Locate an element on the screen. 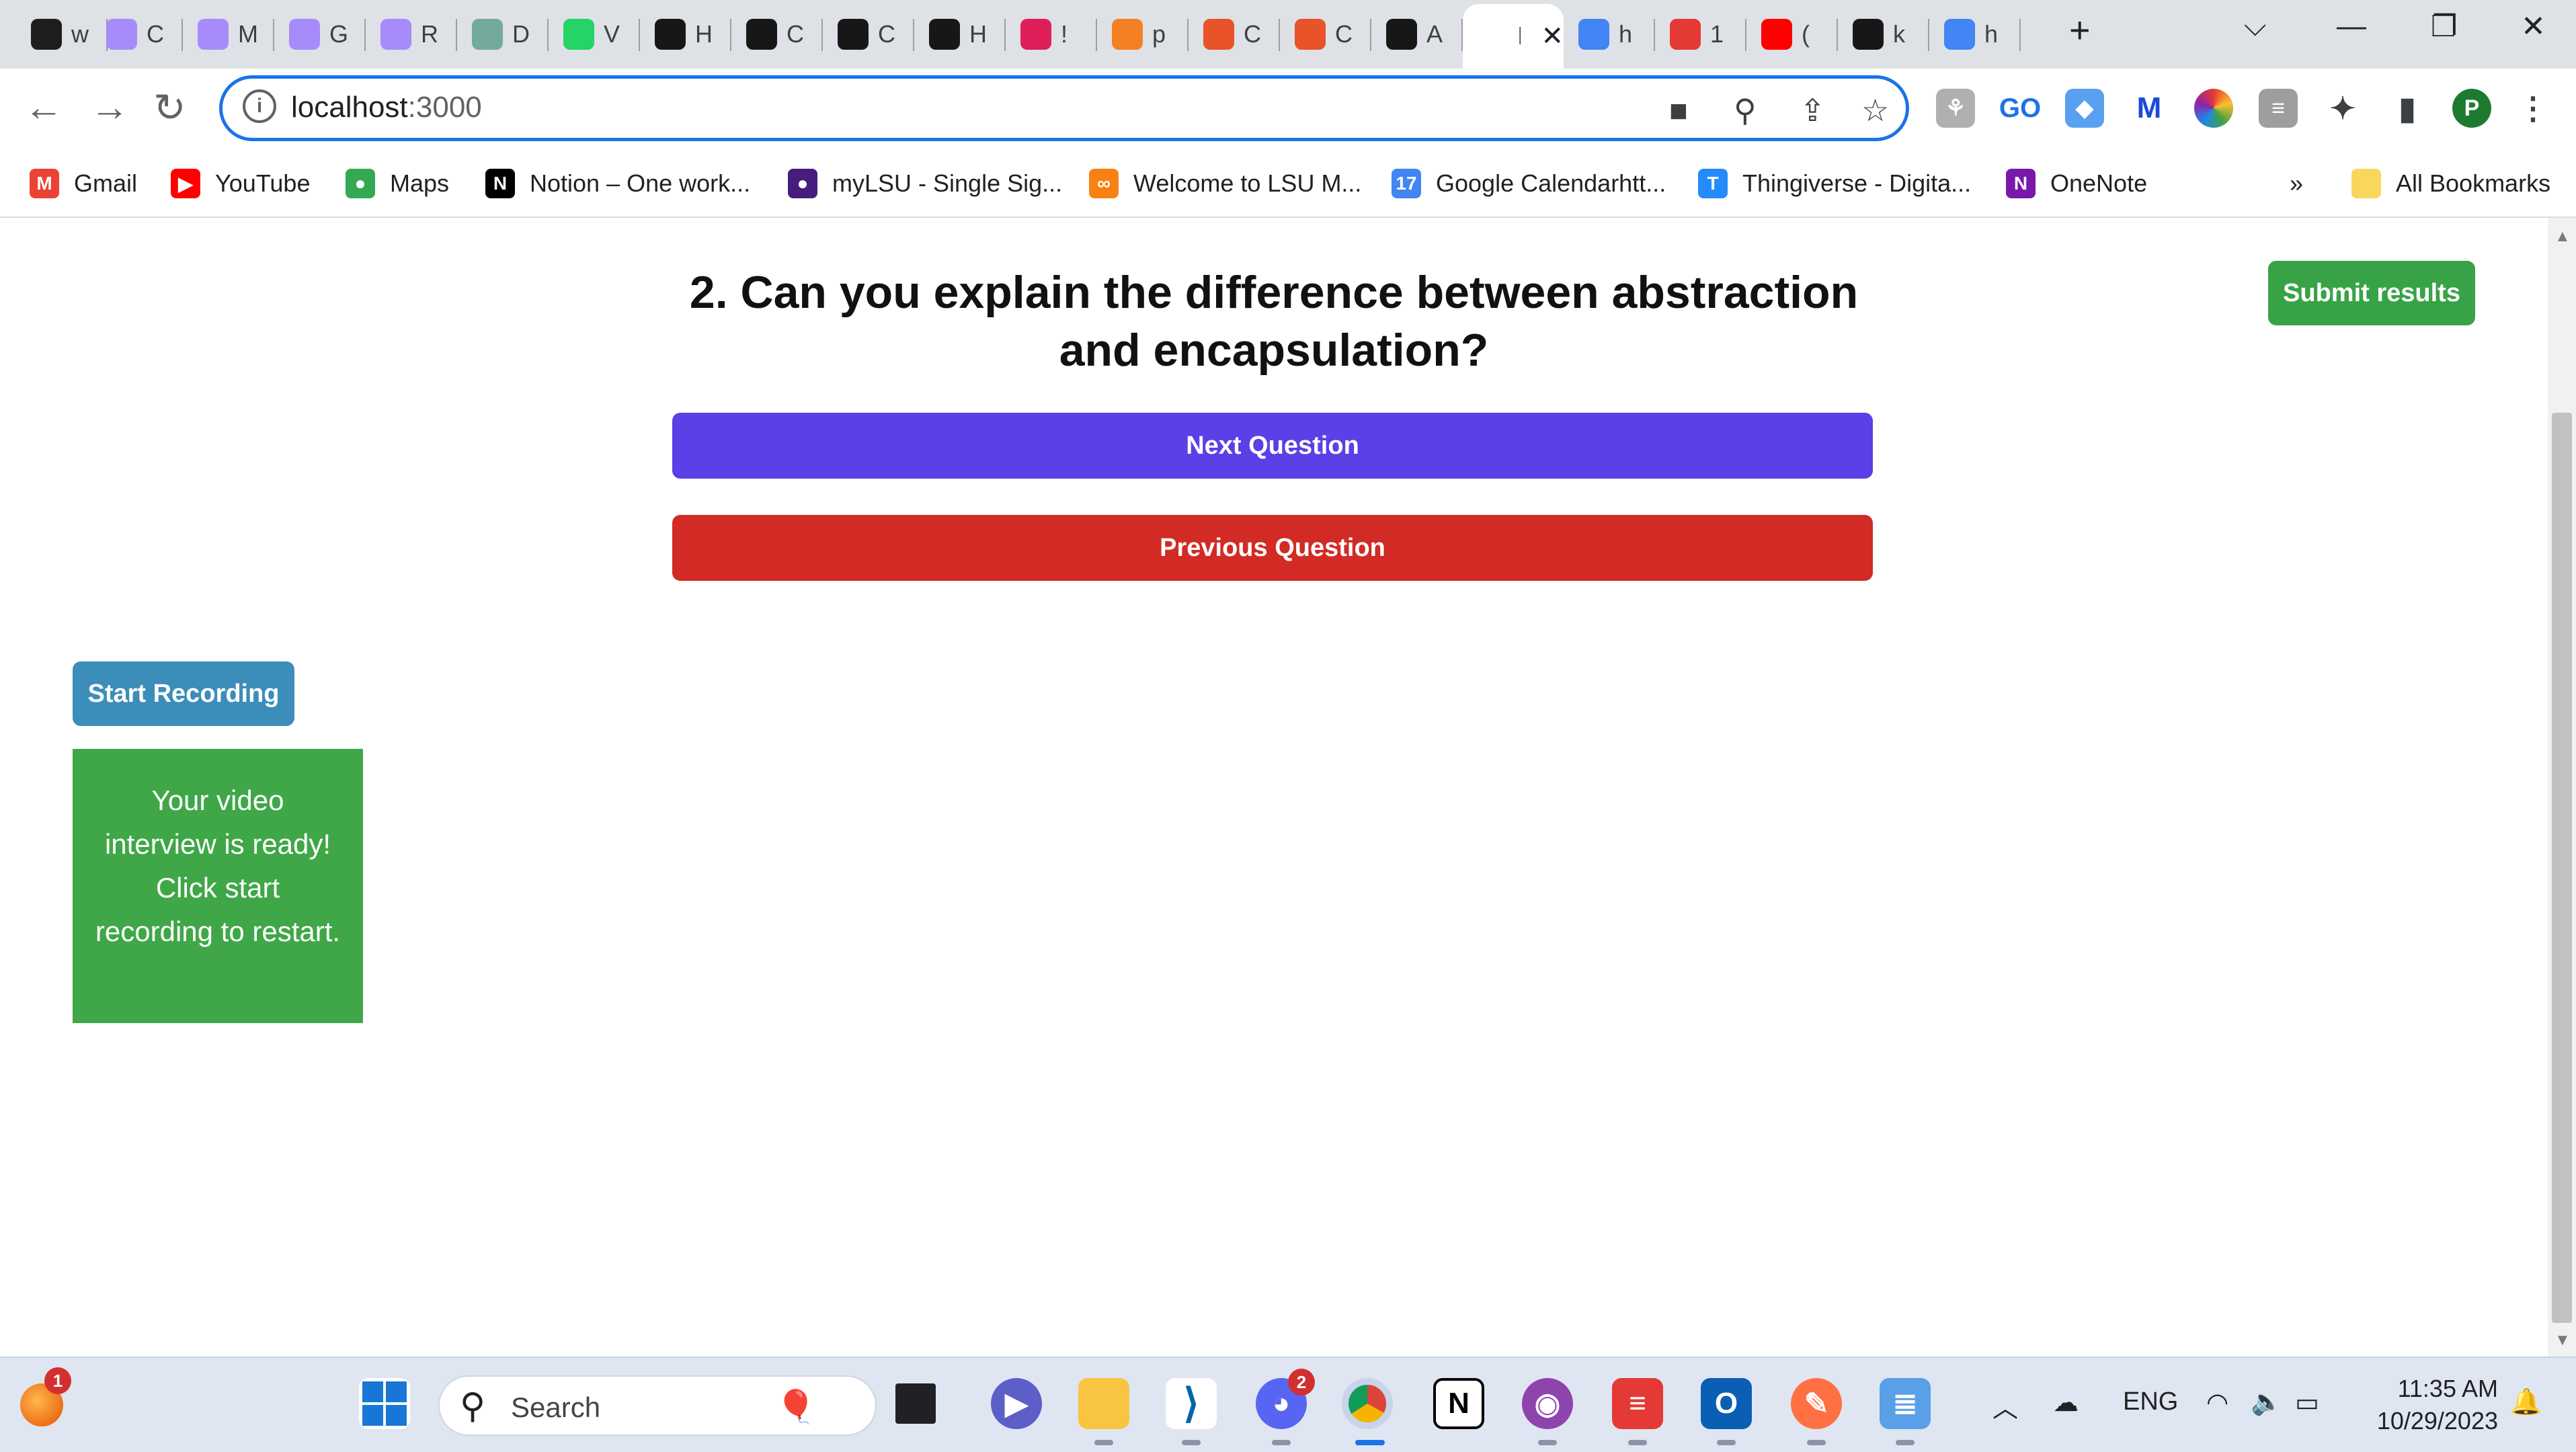 The height and width of the screenshot is (1452, 2576). next-question-button: Next Question is located at coordinates (1272, 446).